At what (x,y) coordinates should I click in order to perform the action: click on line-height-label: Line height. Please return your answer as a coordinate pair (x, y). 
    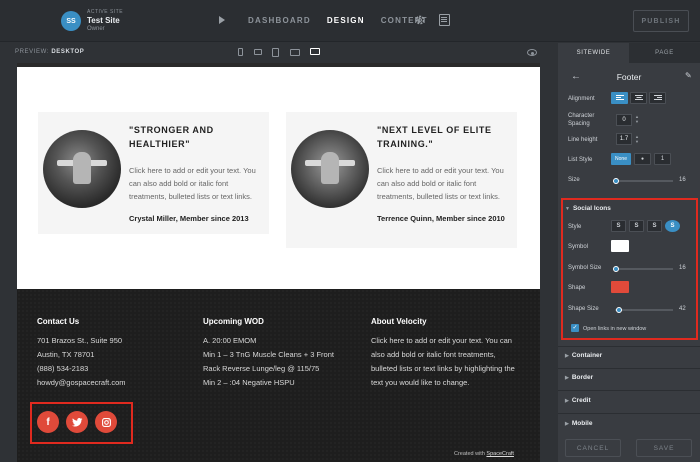
    Looking at the image, I should click on (583, 140).